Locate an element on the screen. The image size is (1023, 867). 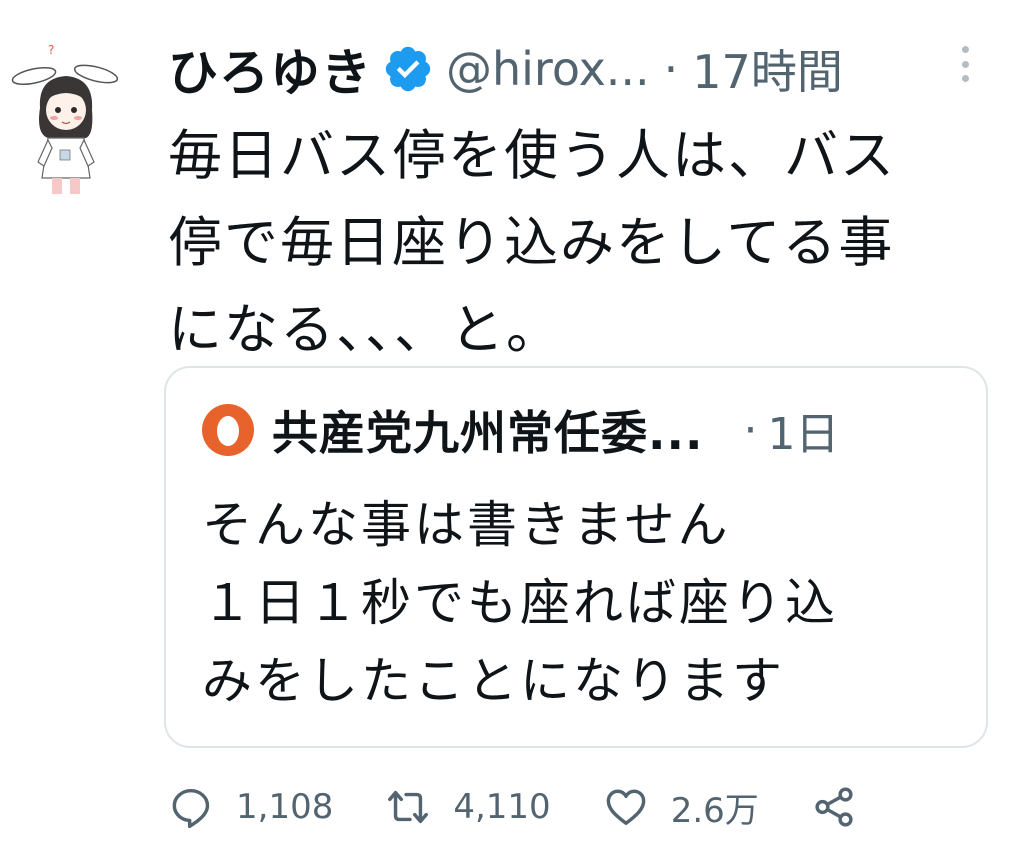
like-count: 2.6万 is located at coordinates (714, 810).